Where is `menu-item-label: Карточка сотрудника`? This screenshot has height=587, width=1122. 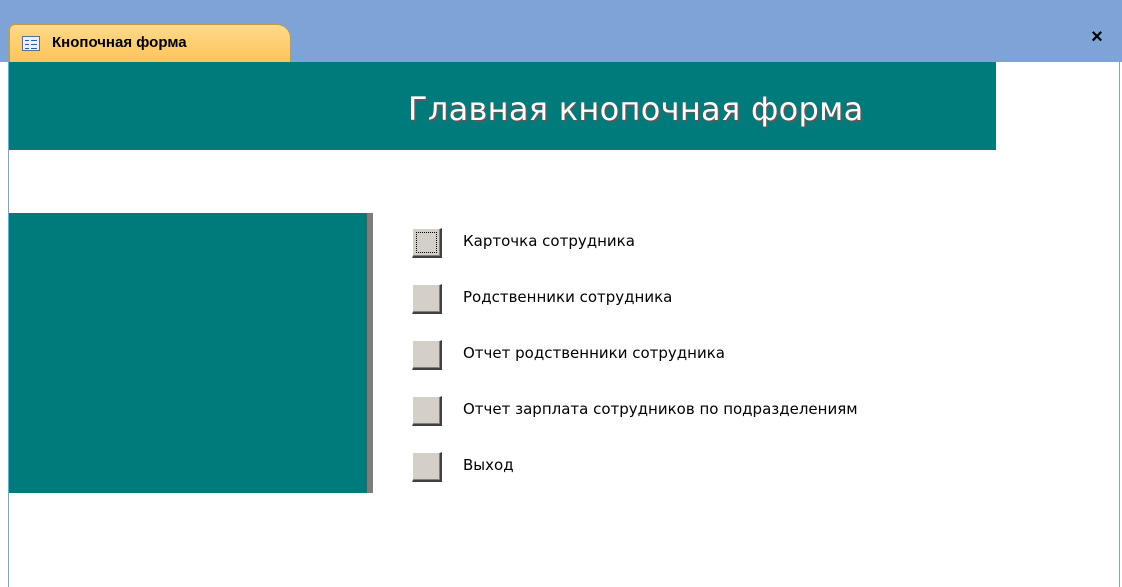 menu-item-label: Карточка сотрудника is located at coordinates (549, 241).